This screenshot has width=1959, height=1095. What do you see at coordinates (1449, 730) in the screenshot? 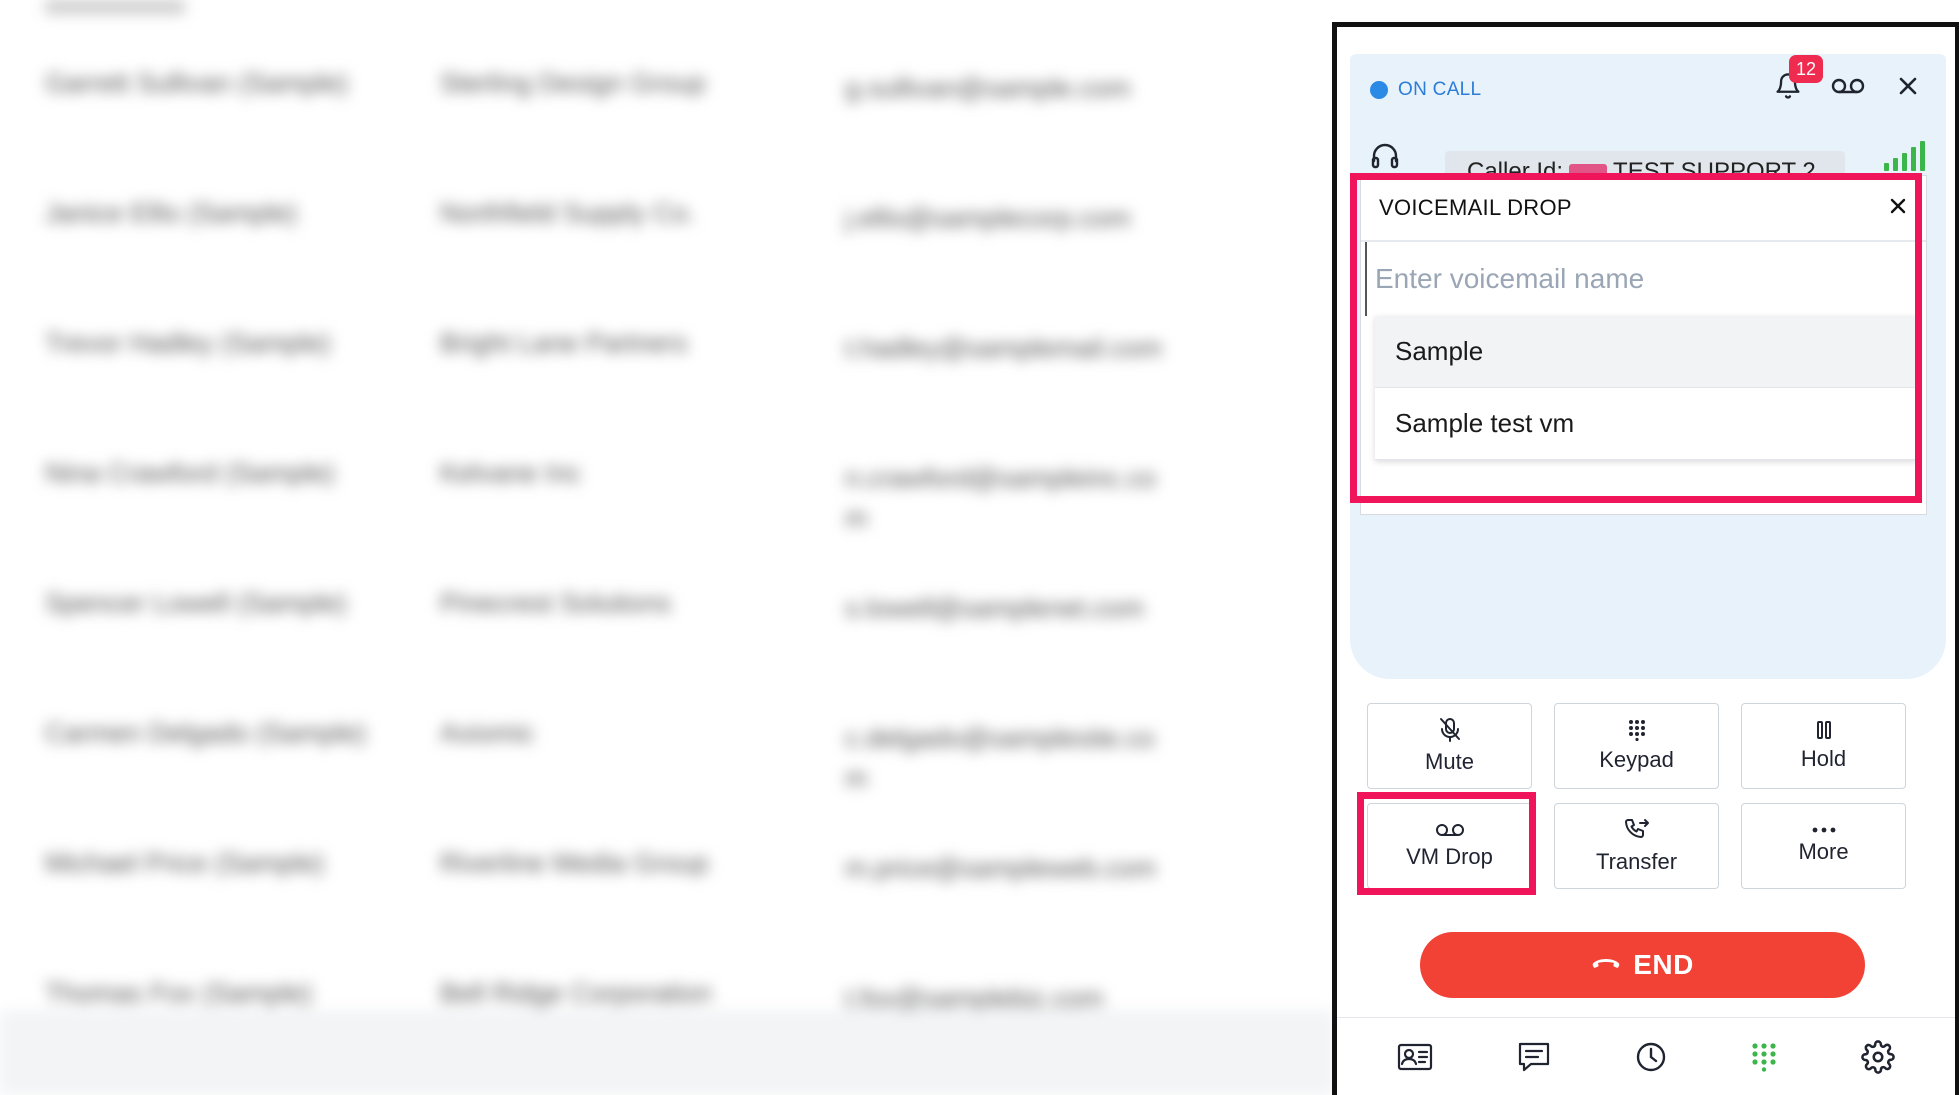
I see `mic-off-icon` at bounding box center [1449, 730].